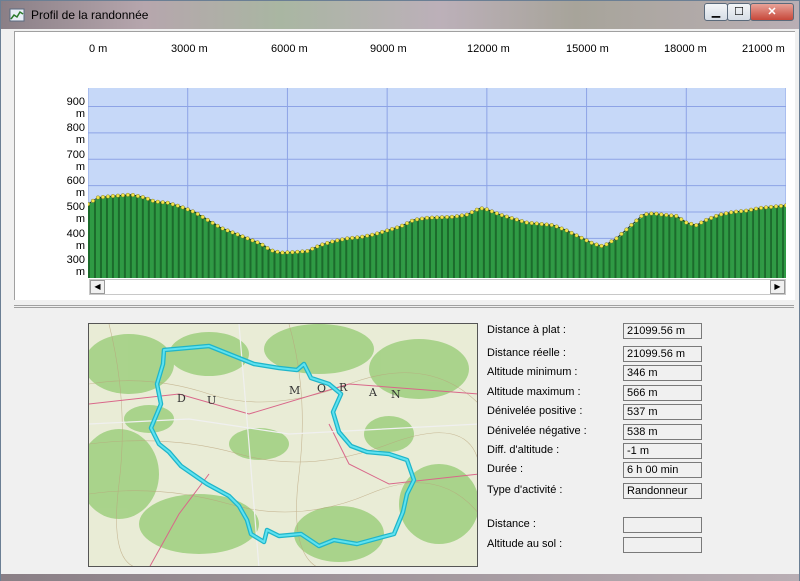  What do you see at coordinates (716, 12) in the screenshot?
I see `minimize-button: ▁` at bounding box center [716, 12].